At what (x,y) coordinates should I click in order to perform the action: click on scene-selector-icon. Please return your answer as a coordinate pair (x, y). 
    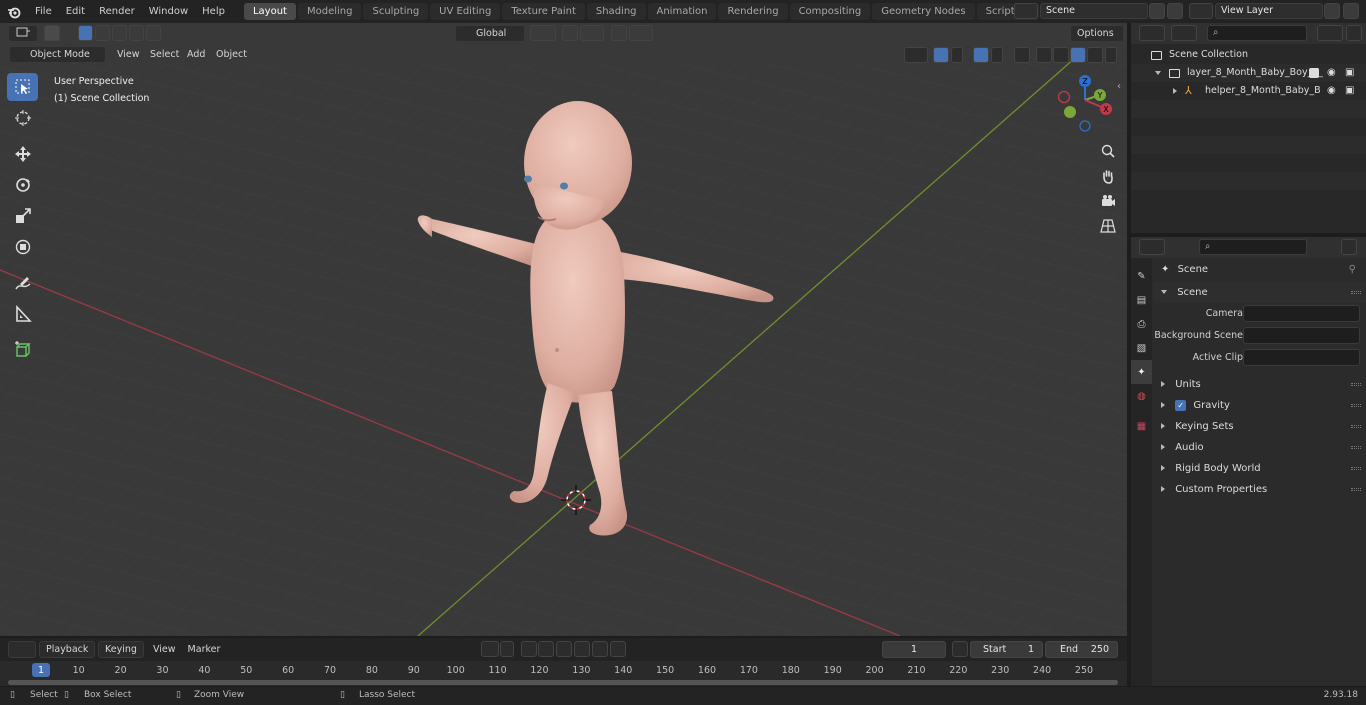
    Looking at the image, I should click on (1026, 11).